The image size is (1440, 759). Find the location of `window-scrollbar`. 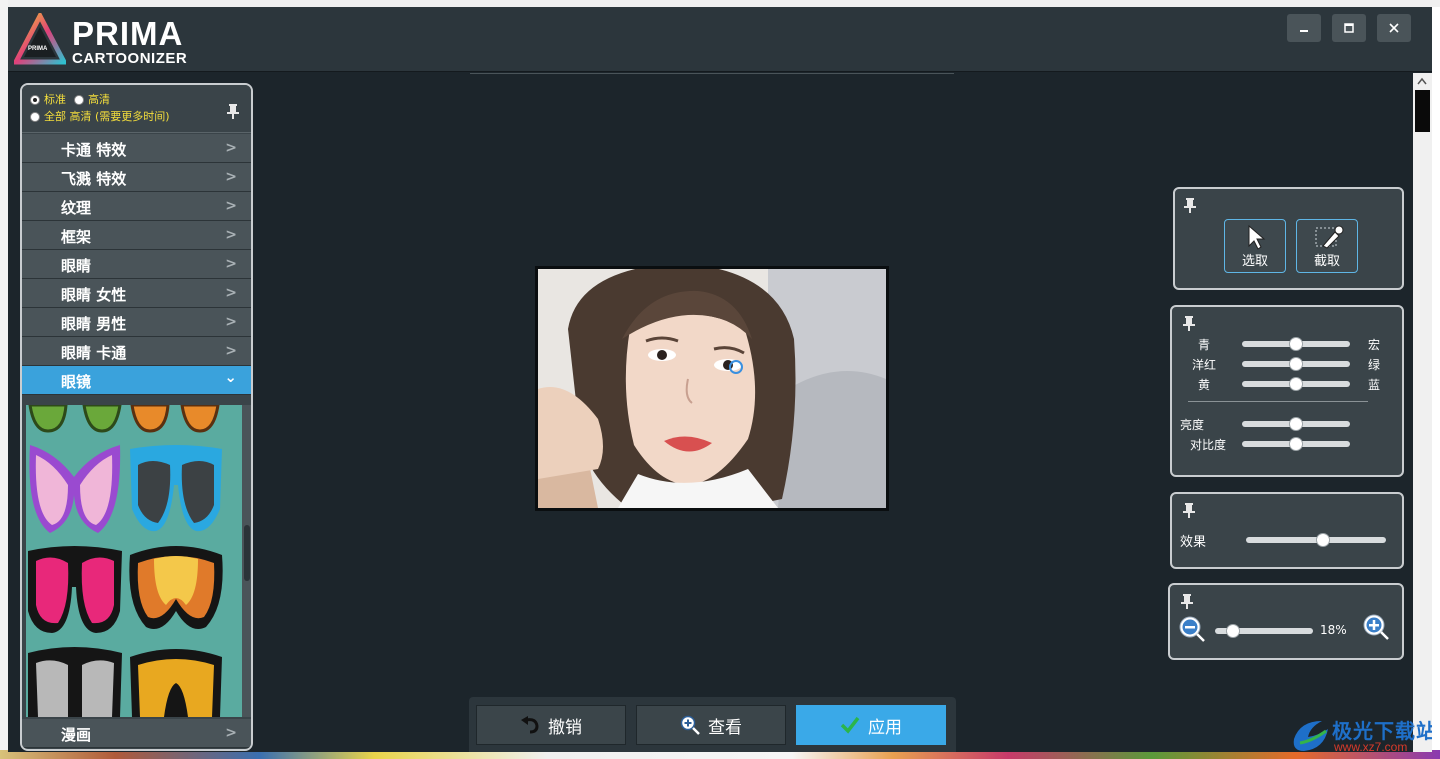

window-scrollbar is located at coordinates (1422, 412).